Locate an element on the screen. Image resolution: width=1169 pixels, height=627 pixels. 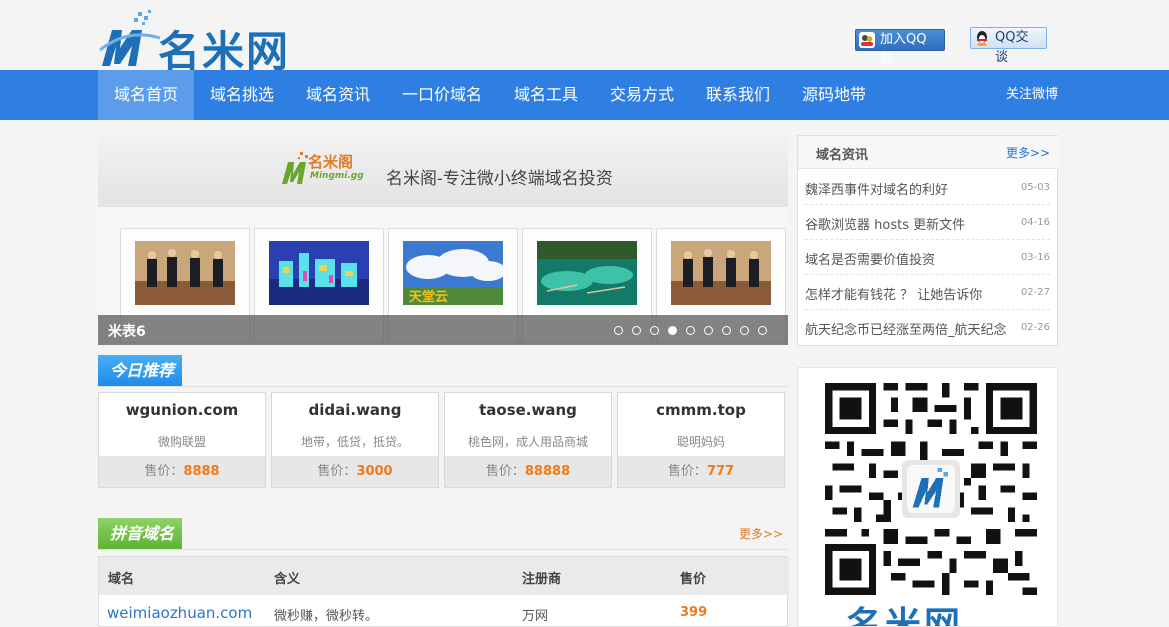
recommend-card: wgunion.com 微购联盟 售价：8888 is located at coordinates (182, 440).